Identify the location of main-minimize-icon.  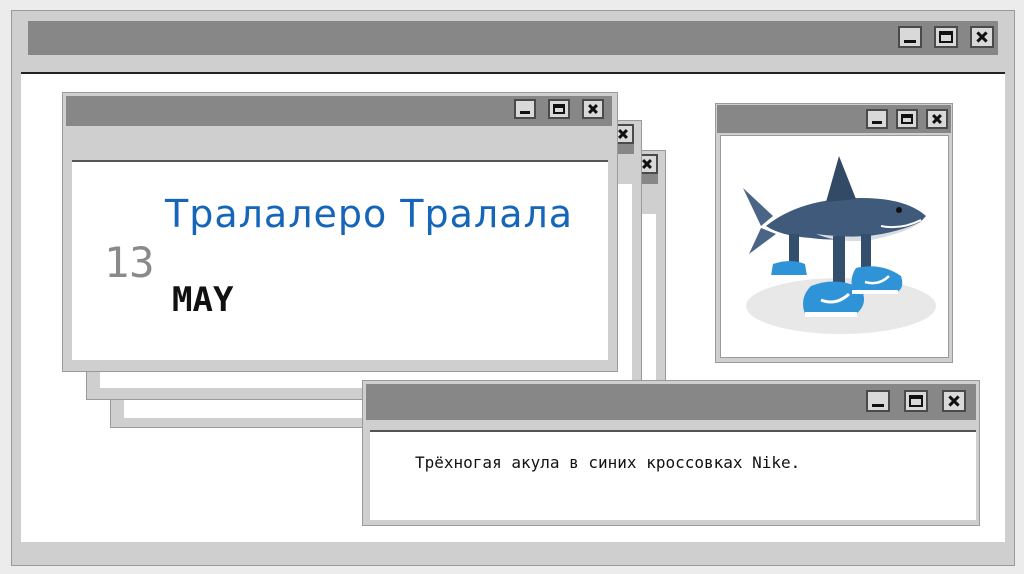
(910, 37).